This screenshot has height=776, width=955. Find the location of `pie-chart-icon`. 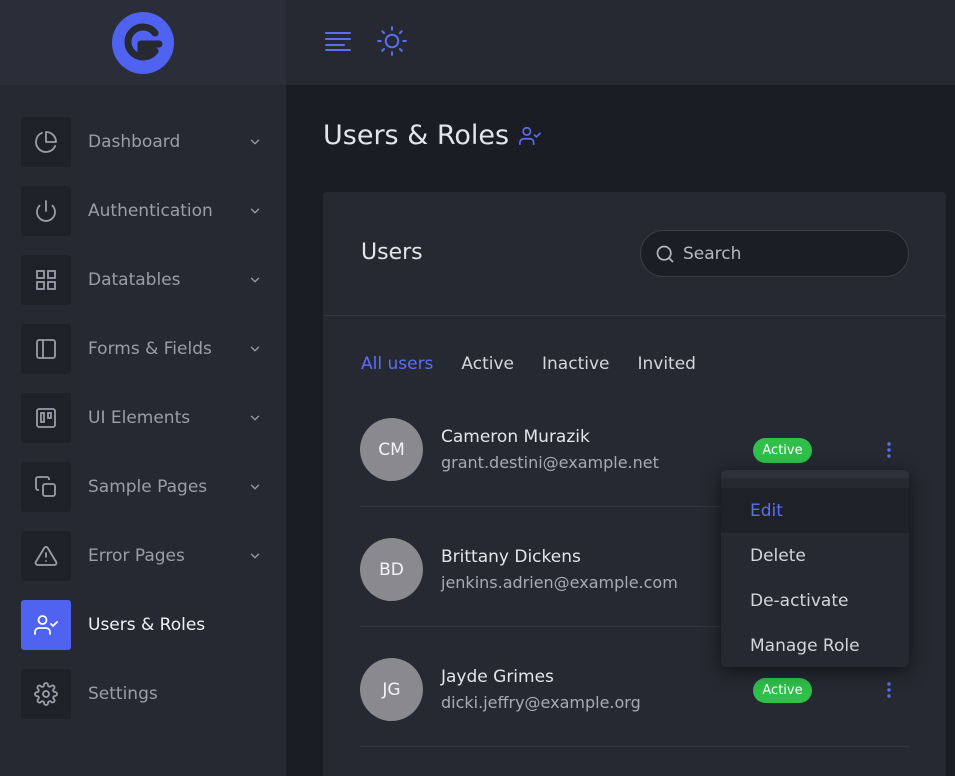

pie-chart-icon is located at coordinates (46, 141).